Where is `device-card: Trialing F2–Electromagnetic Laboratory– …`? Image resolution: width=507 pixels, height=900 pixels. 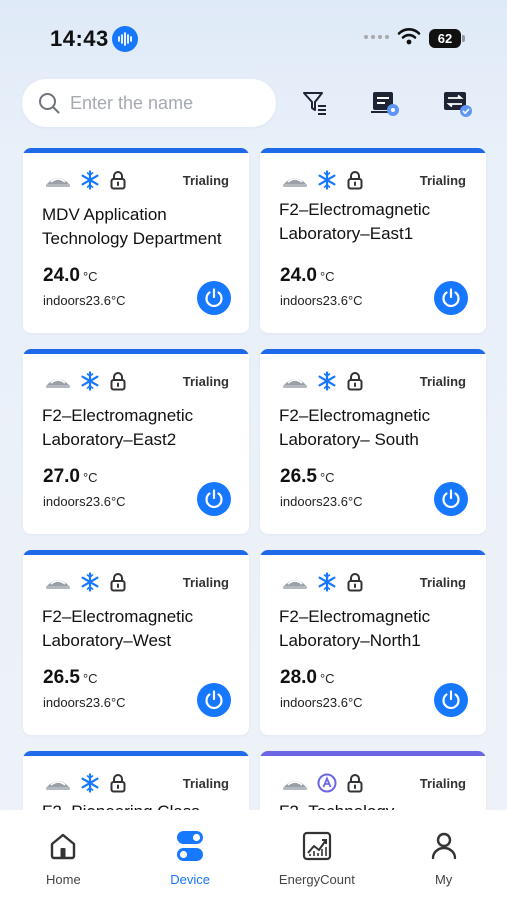 device-card: Trialing F2–Electromagnetic Laboratory– … is located at coordinates (373, 441).